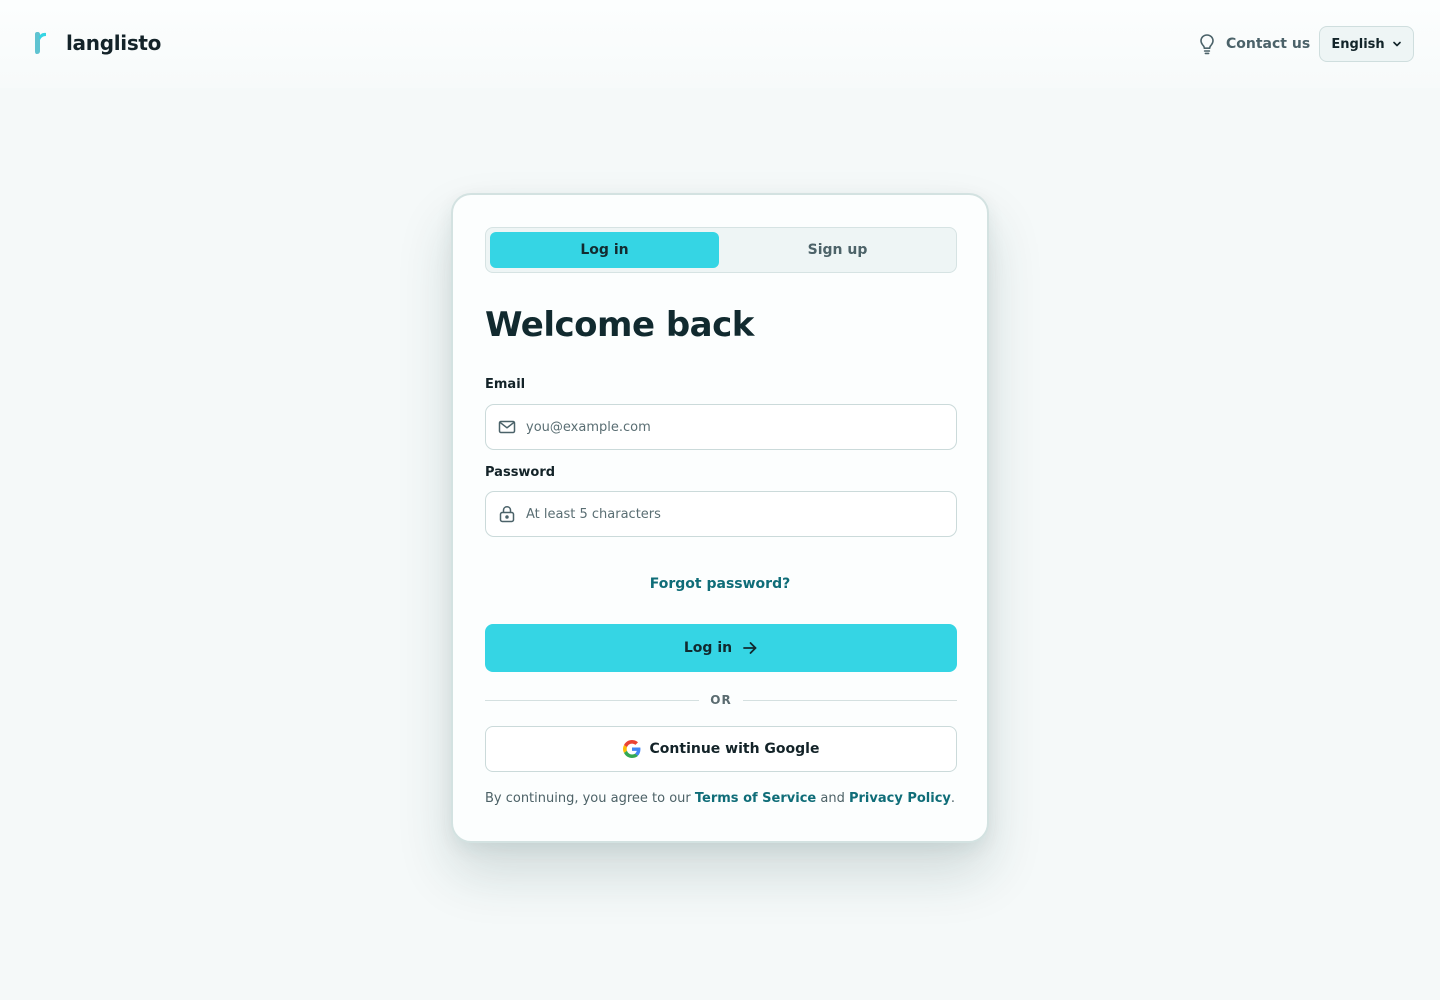 Image resolution: width=1440 pixels, height=1000 pixels. What do you see at coordinates (900, 798) in the screenshot?
I see `privacy-policy-link: Privacy Policy` at bounding box center [900, 798].